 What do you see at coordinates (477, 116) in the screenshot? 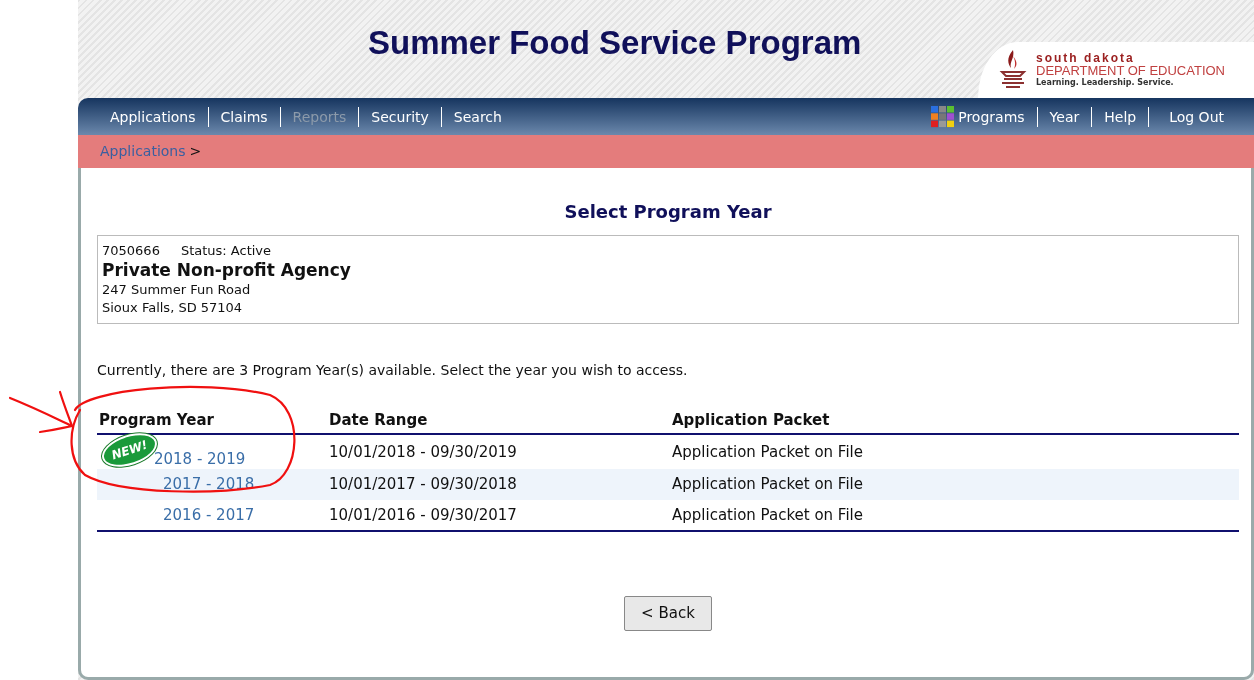
I see `nav-link-item: Search` at bounding box center [477, 116].